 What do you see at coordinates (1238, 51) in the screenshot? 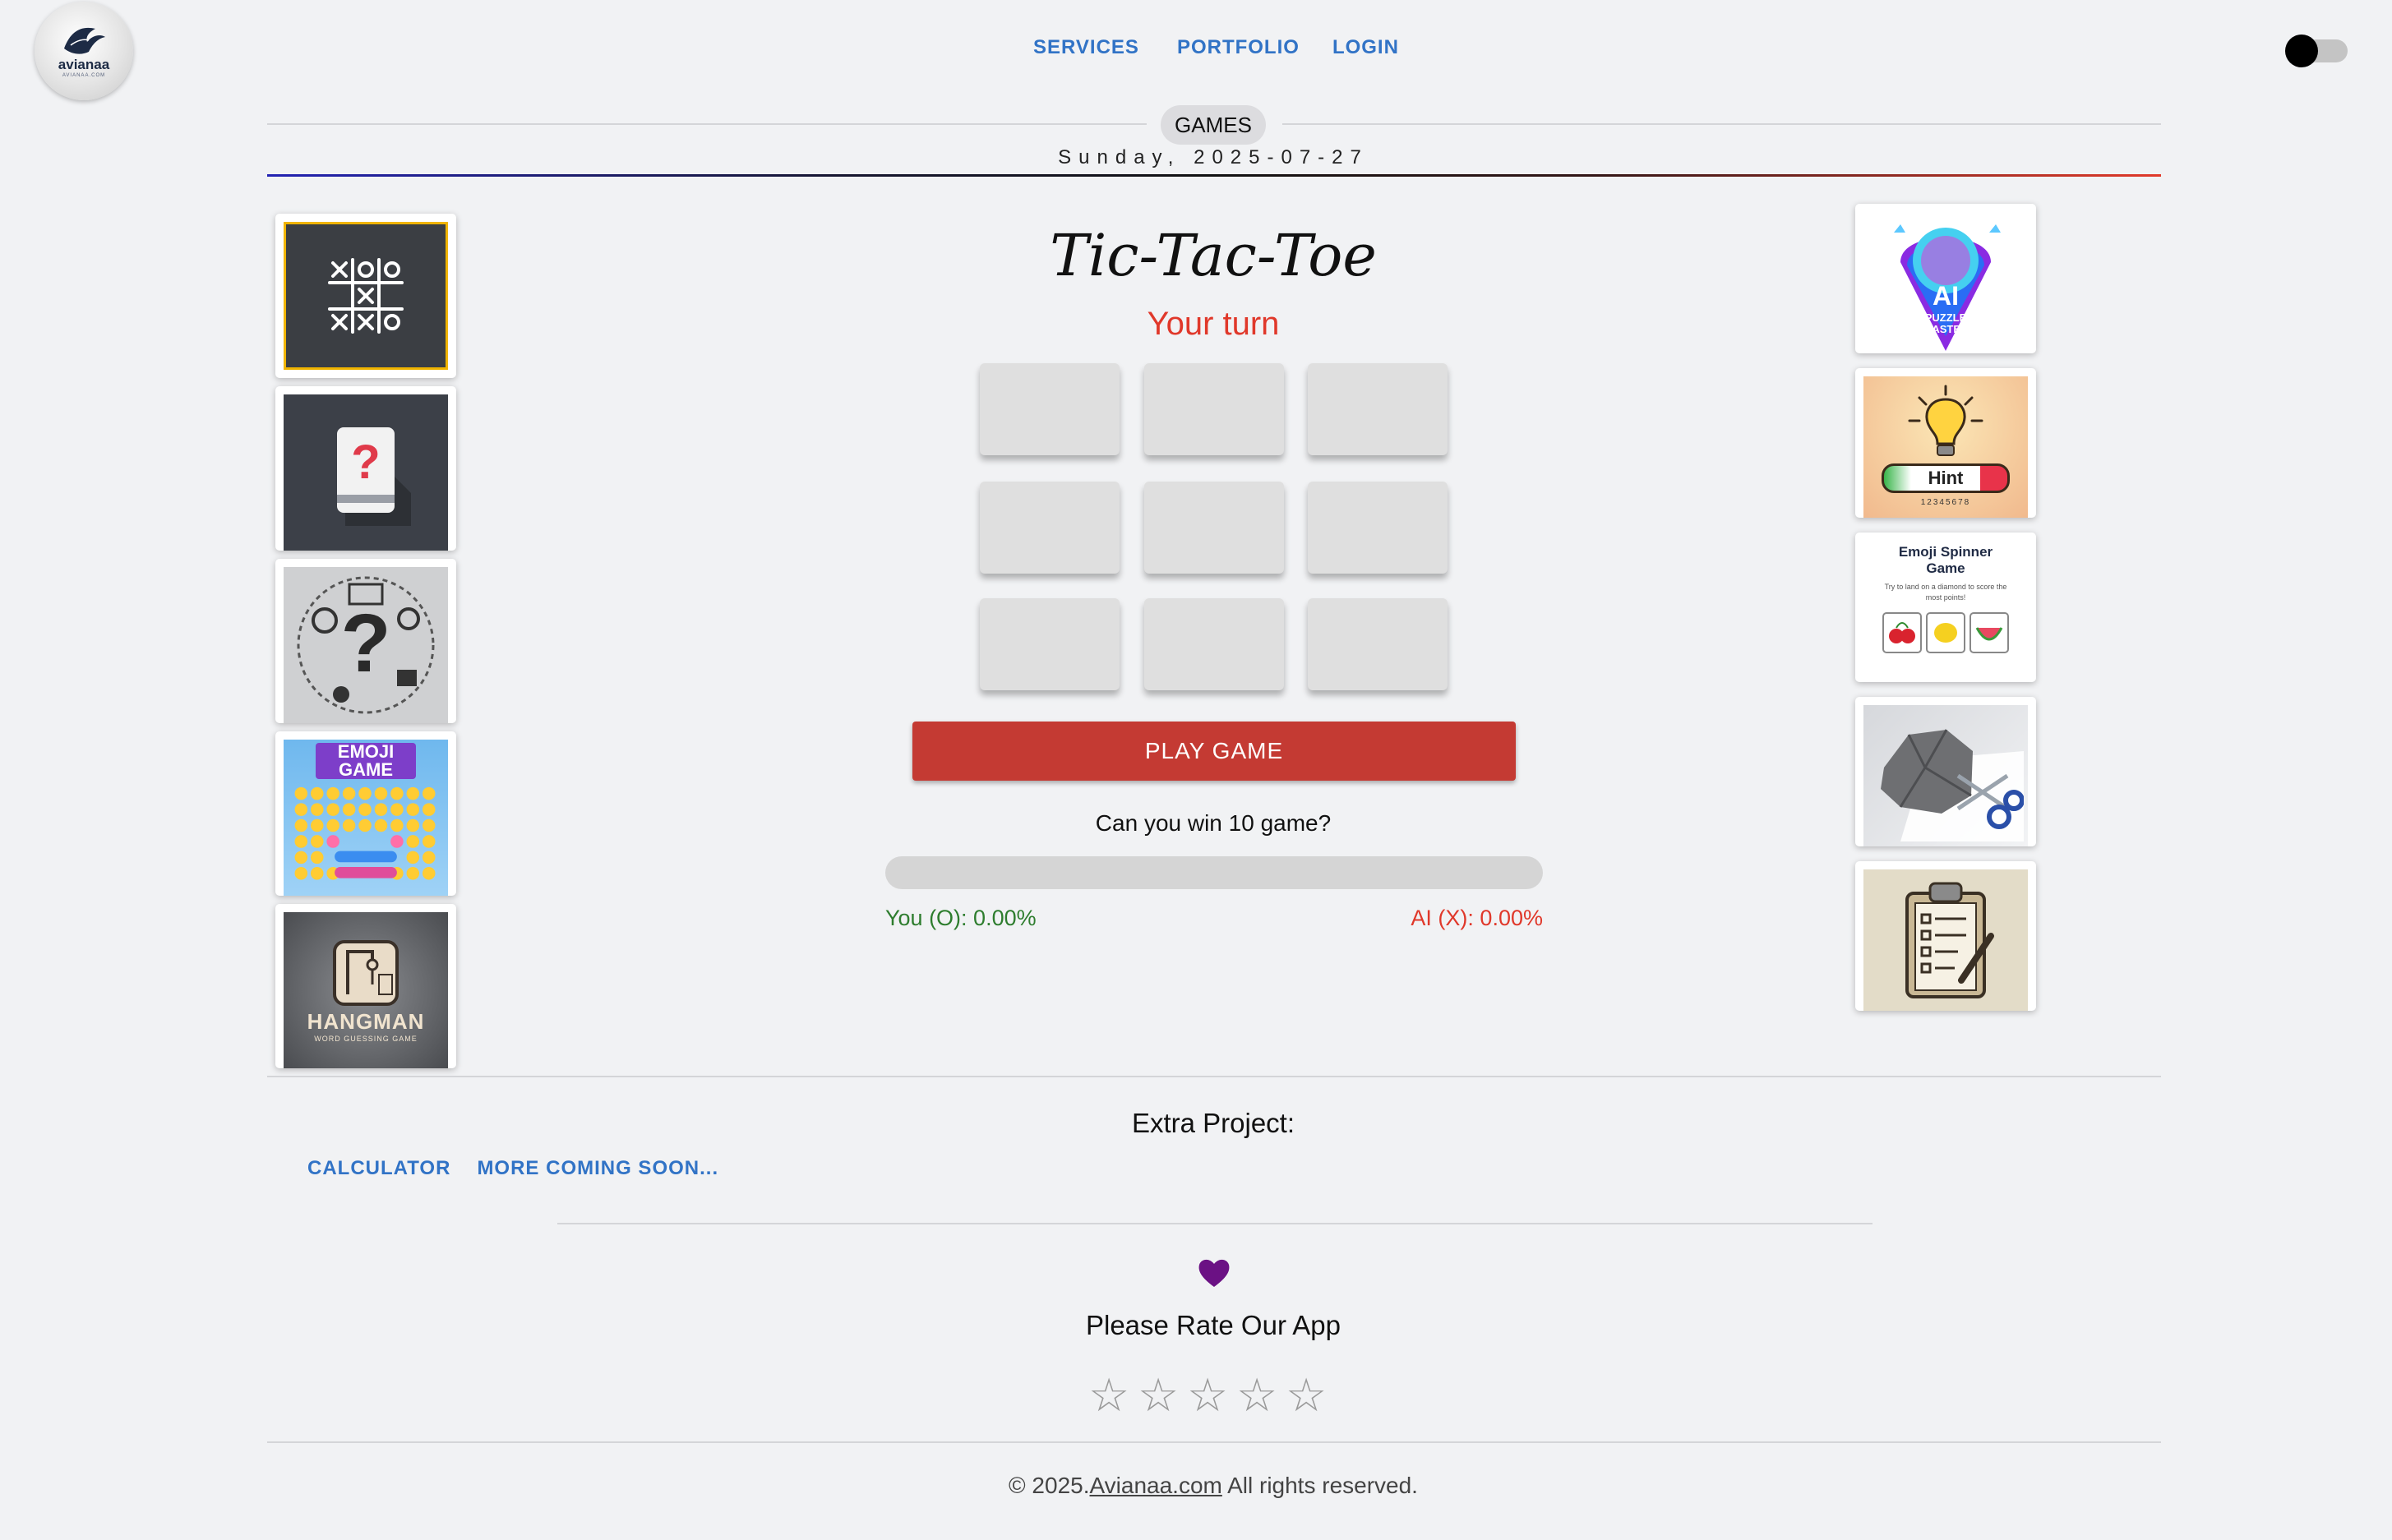
I see `nav-portfolio: PORTFOLIO` at bounding box center [1238, 51].